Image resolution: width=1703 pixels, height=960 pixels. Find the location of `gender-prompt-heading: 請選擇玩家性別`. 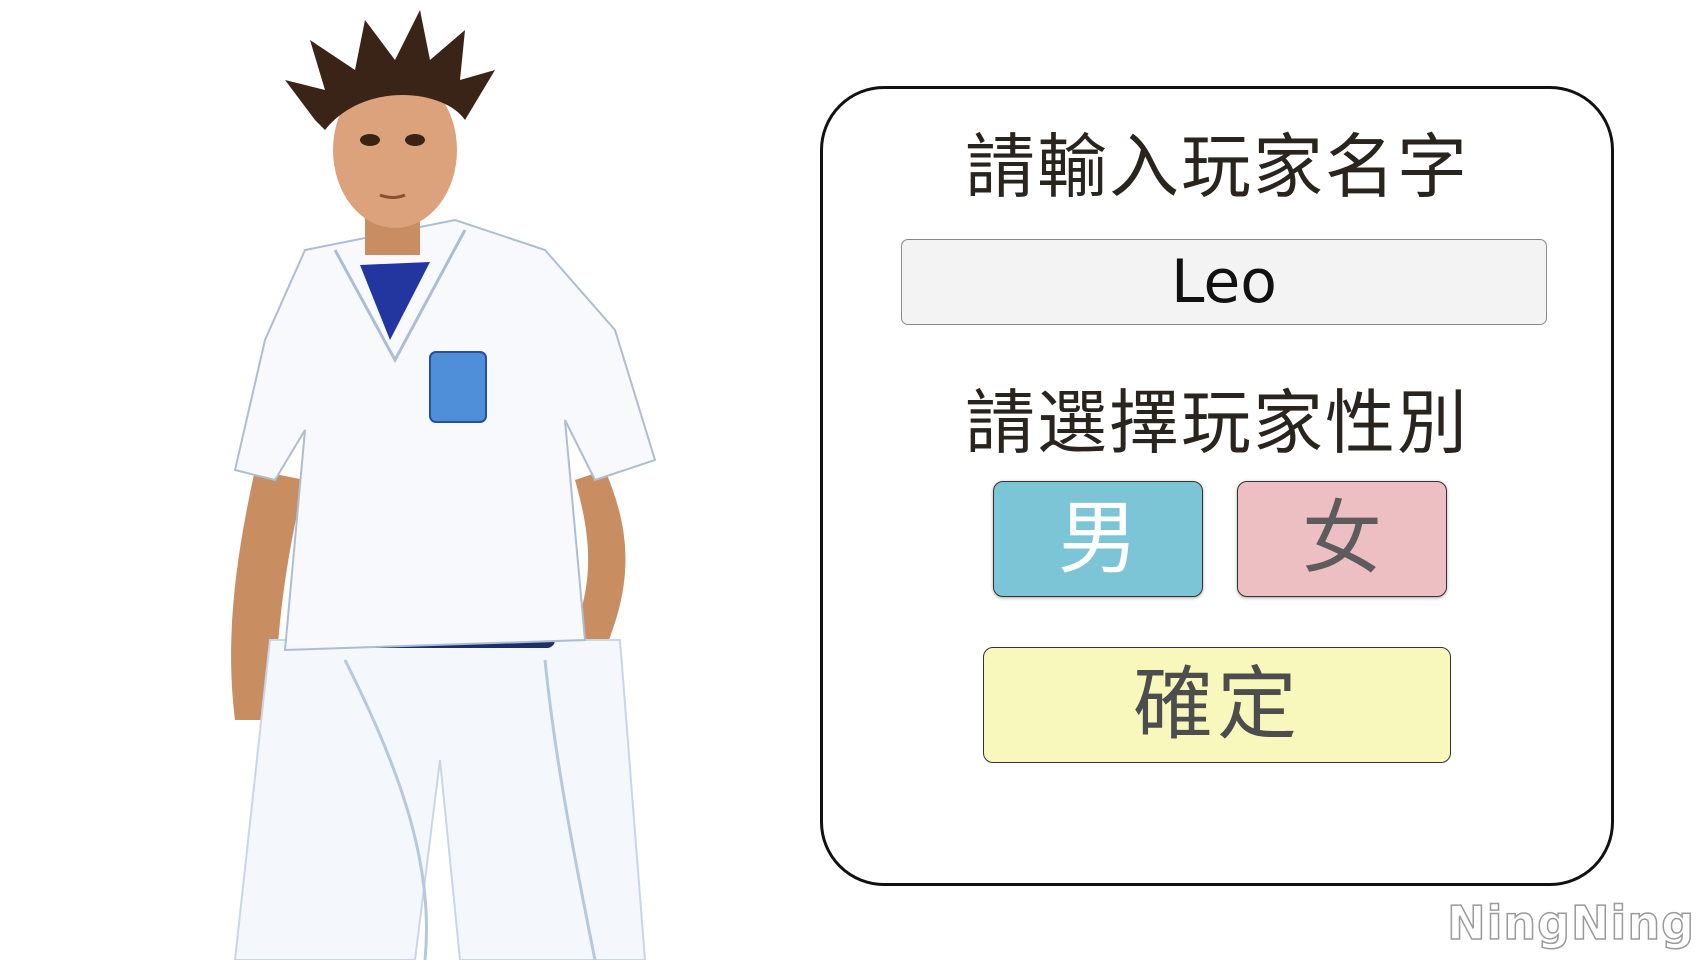

gender-prompt-heading: 請選擇玩家性別 is located at coordinates (1217, 423).